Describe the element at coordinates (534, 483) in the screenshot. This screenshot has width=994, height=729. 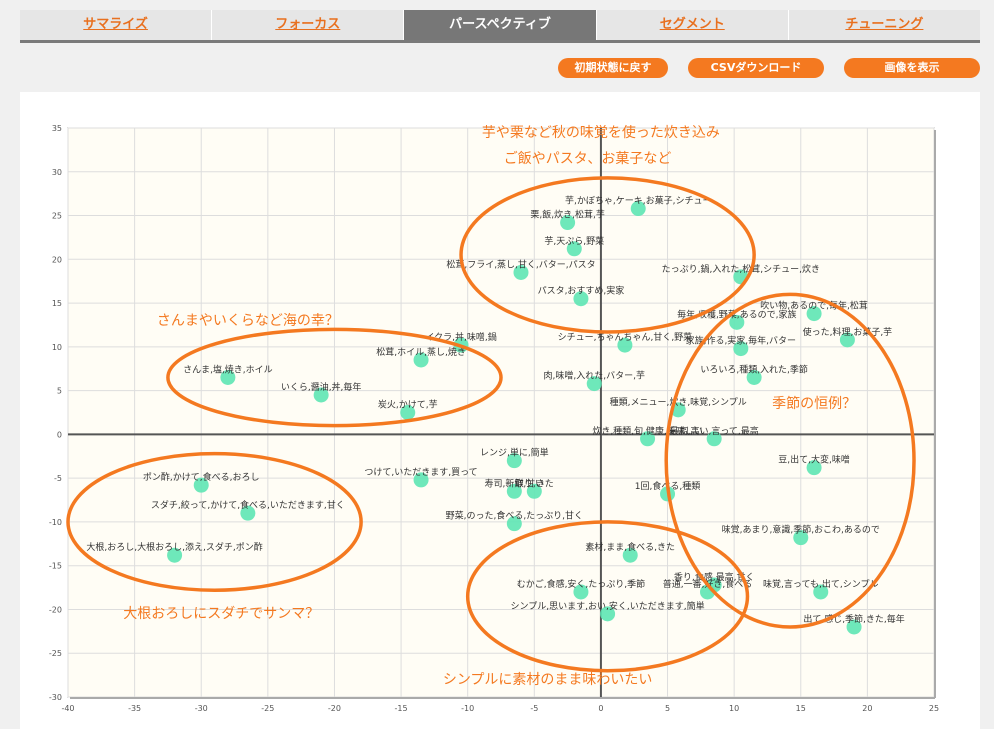
I see `point-label: 取り,きた` at that location.